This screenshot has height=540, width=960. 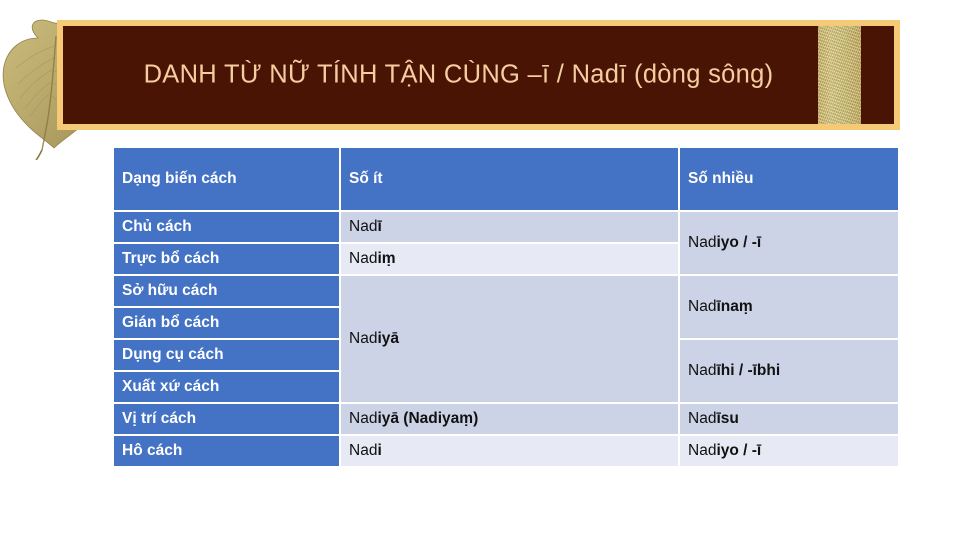 I want to click on table-row: Chủ cách Nadī Nadiyo / -ī, so click(x=506, y=243).